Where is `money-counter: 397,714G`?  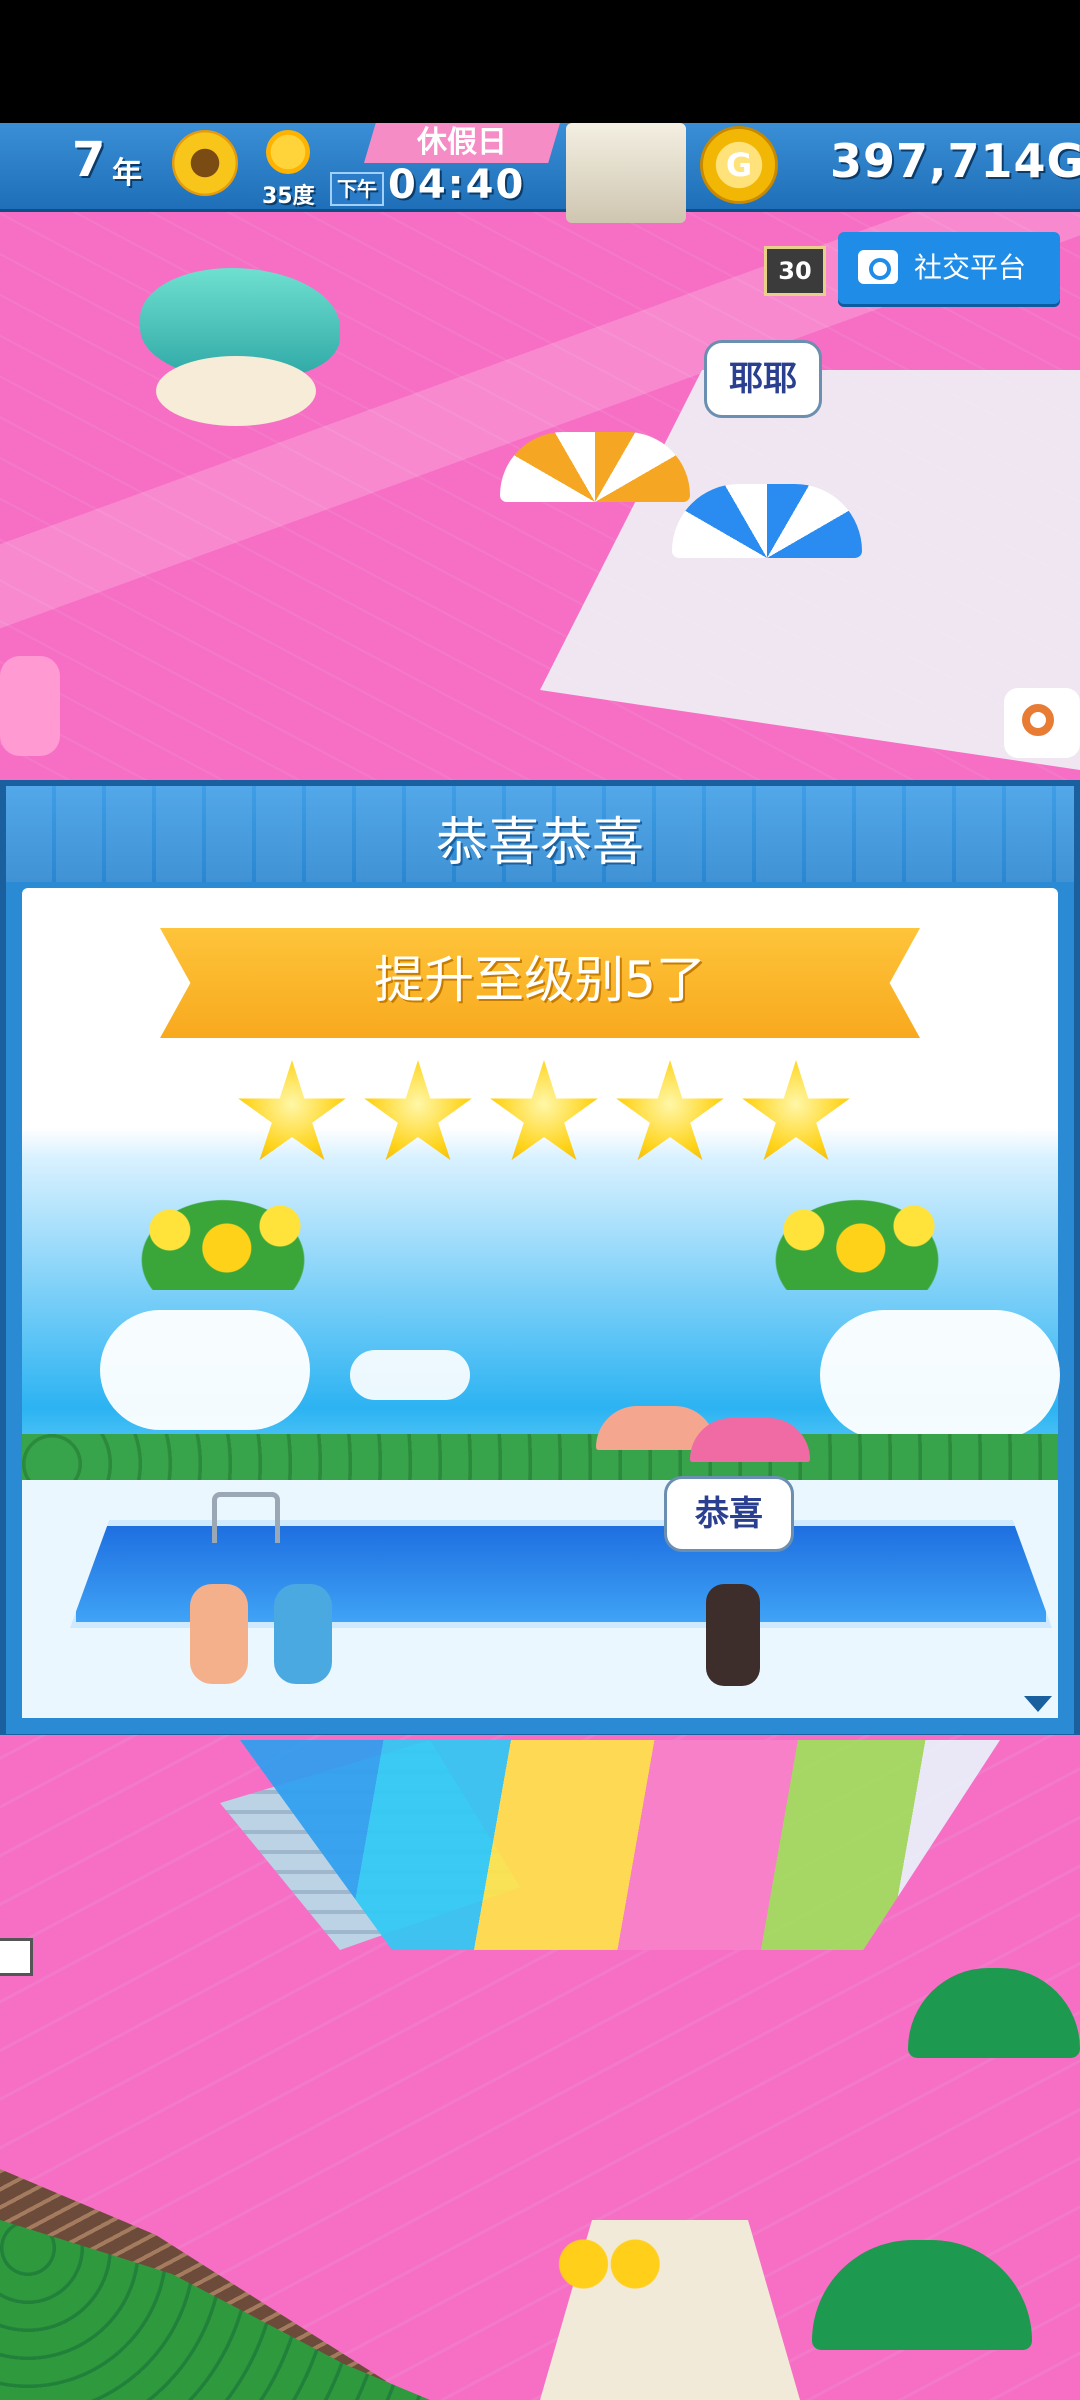
money-counter: 397,714G is located at coordinates (955, 161).